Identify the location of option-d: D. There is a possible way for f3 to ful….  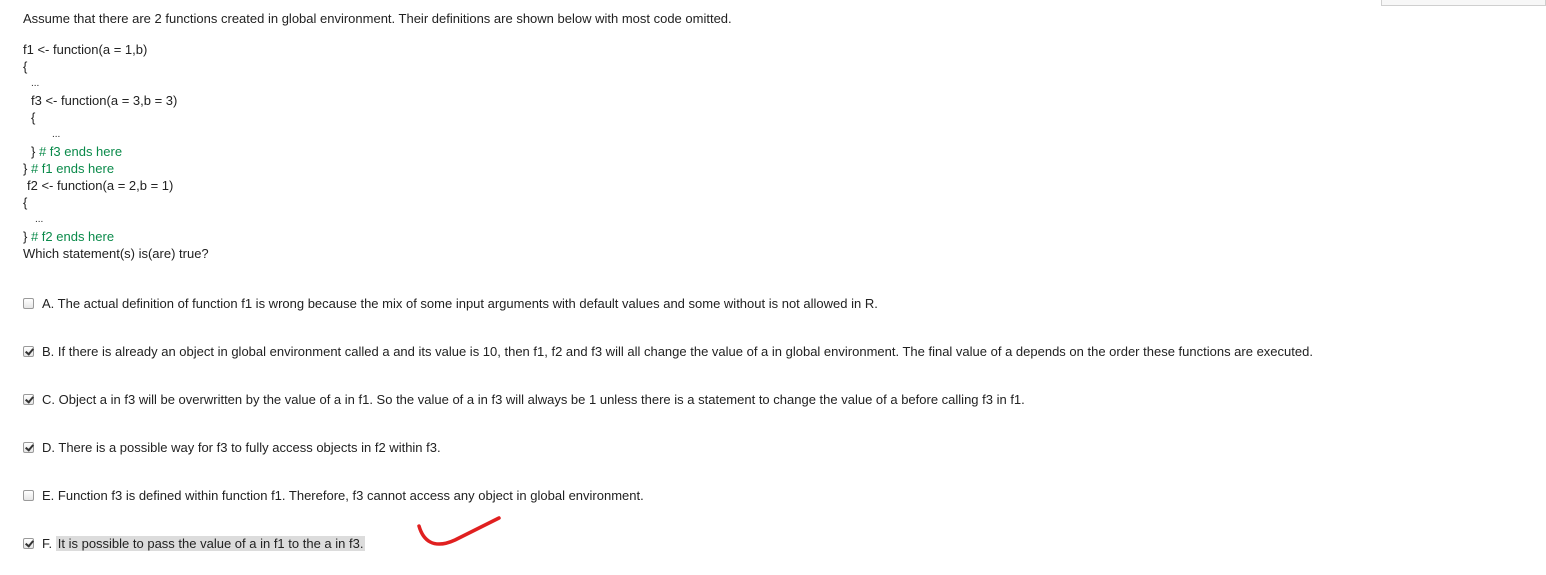
(232, 447).